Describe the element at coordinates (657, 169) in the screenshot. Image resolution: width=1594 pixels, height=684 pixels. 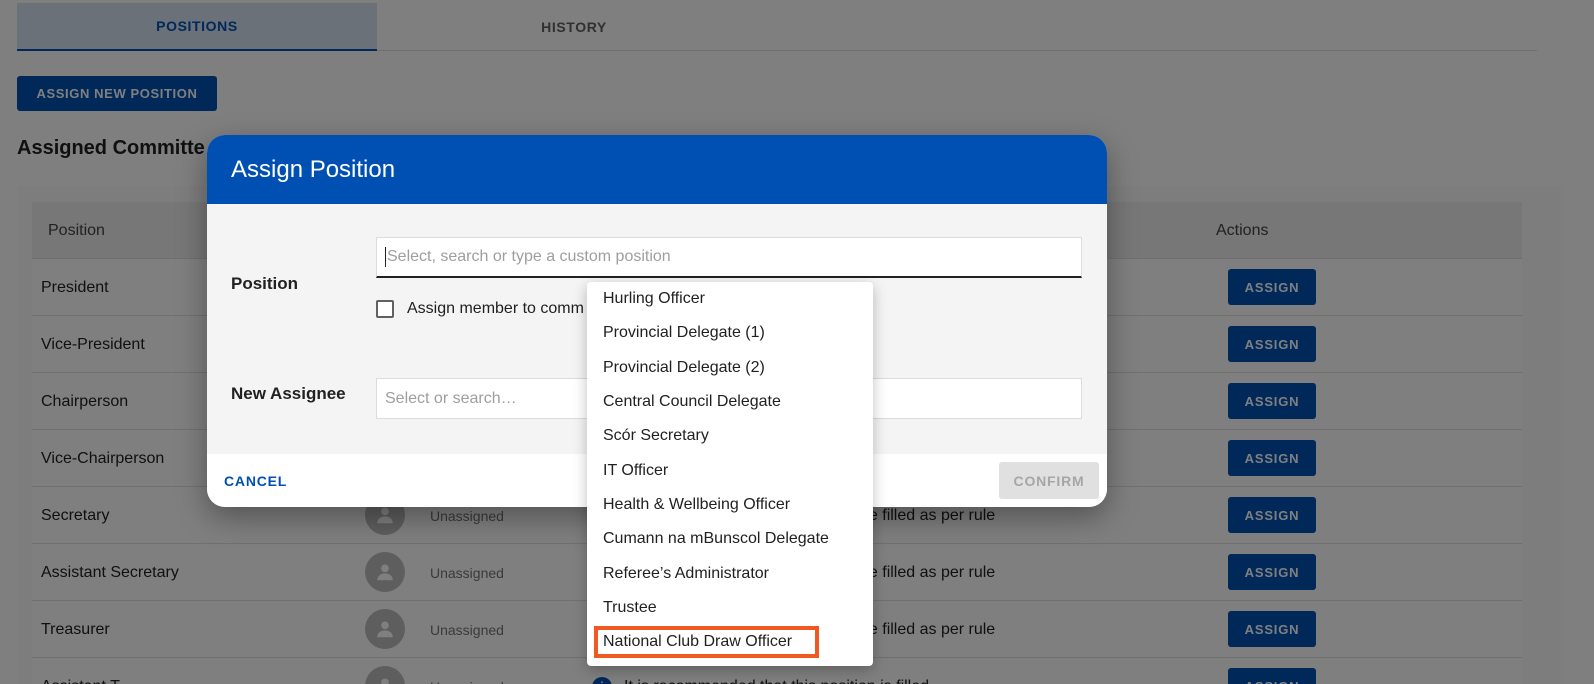
I see `dialog-title: Assign Position` at that location.